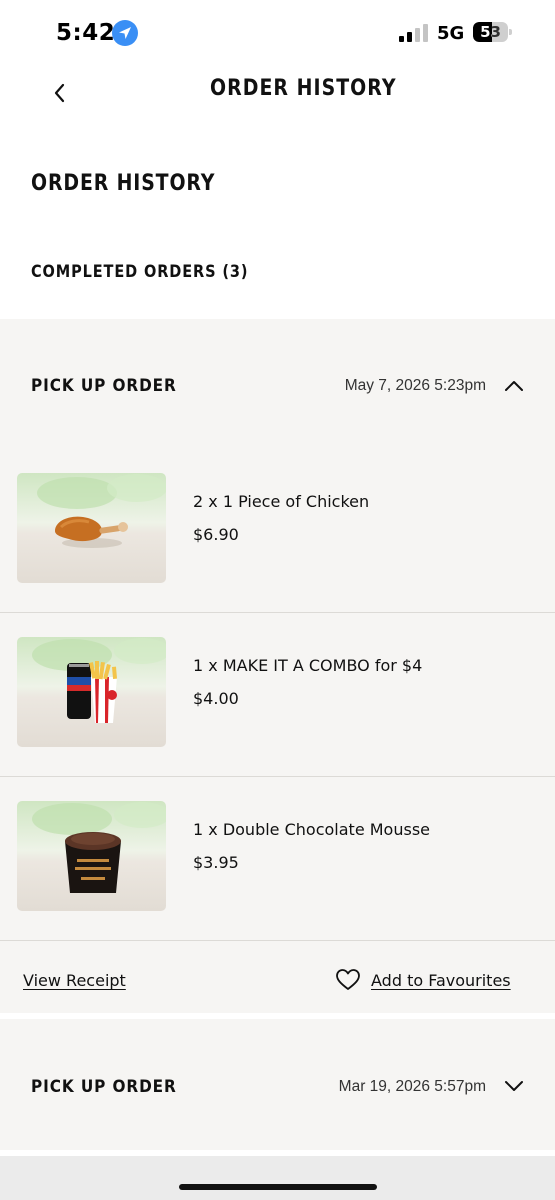 Image resolution: width=555 pixels, height=1200 pixels. Describe the element at coordinates (412, 1086) in the screenshot. I see `order-date: Mar 19, 2026 5:57pm` at that location.